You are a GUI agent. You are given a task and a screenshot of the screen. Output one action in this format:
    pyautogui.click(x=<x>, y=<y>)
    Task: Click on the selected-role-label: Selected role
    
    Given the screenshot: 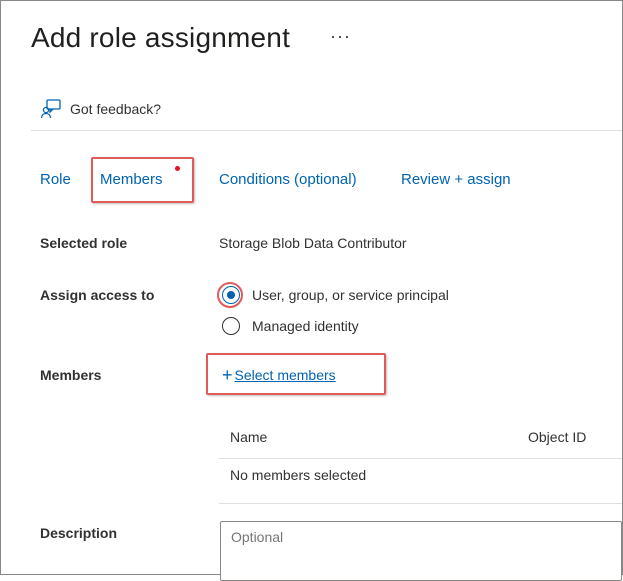 What is the action you would take?
    pyautogui.click(x=84, y=243)
    